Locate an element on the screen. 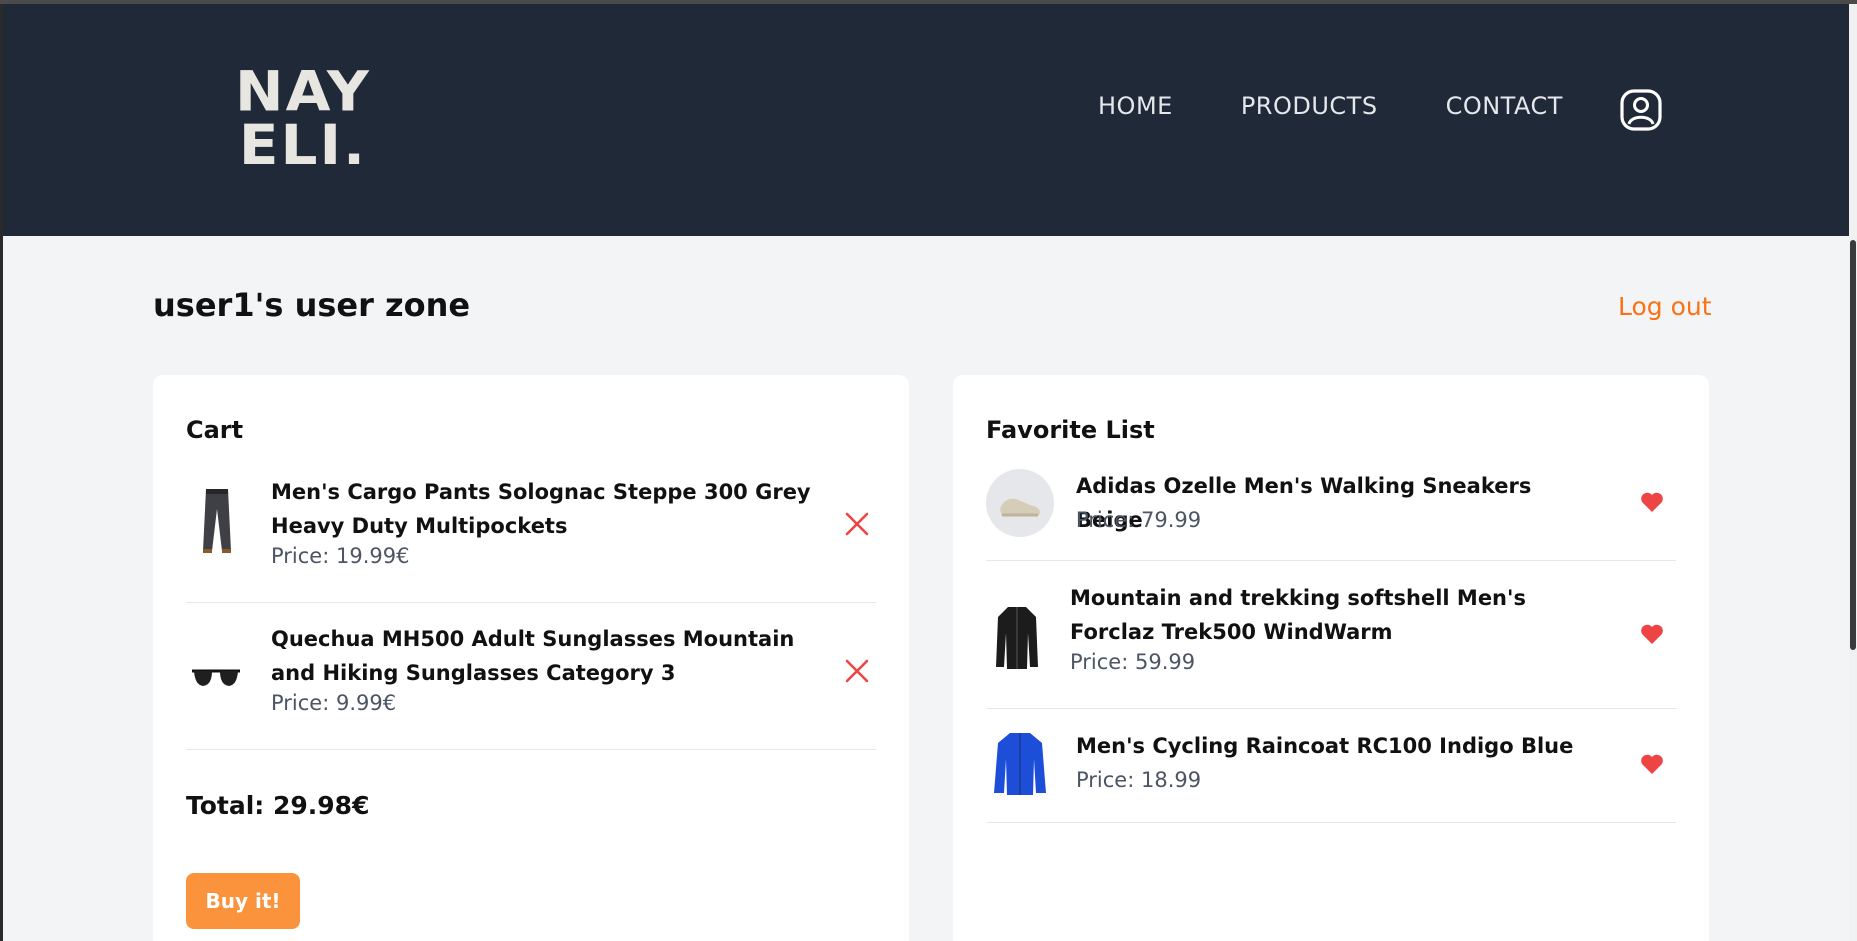 This screenshot has height=941, width=1857. logout-link: Log out is located at coordinates (1665, 306).